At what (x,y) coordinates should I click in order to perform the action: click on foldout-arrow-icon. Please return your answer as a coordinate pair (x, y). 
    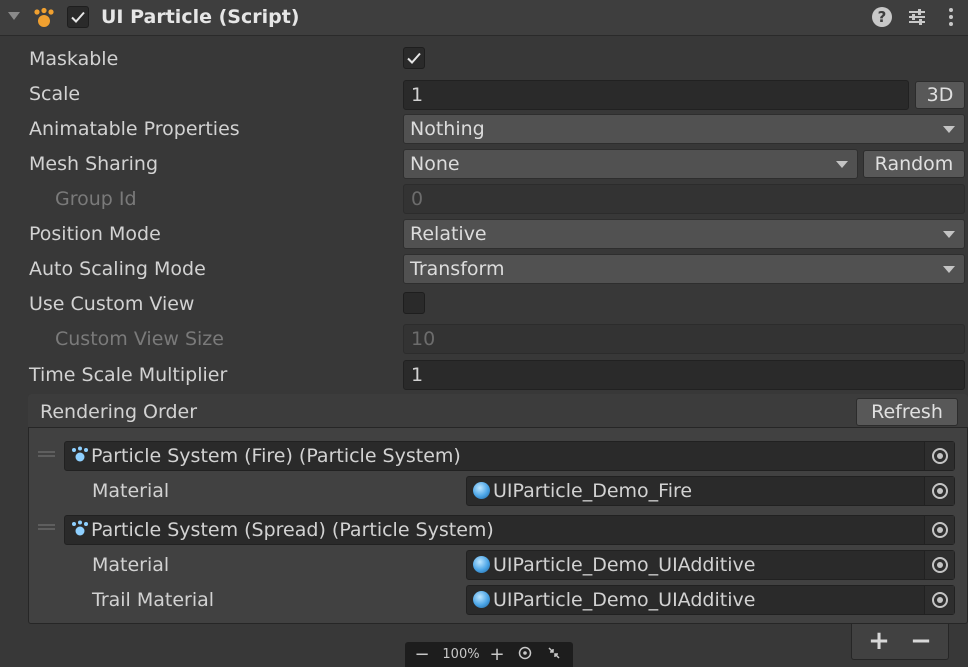
    Looking at the image, I should click on (14, 16).